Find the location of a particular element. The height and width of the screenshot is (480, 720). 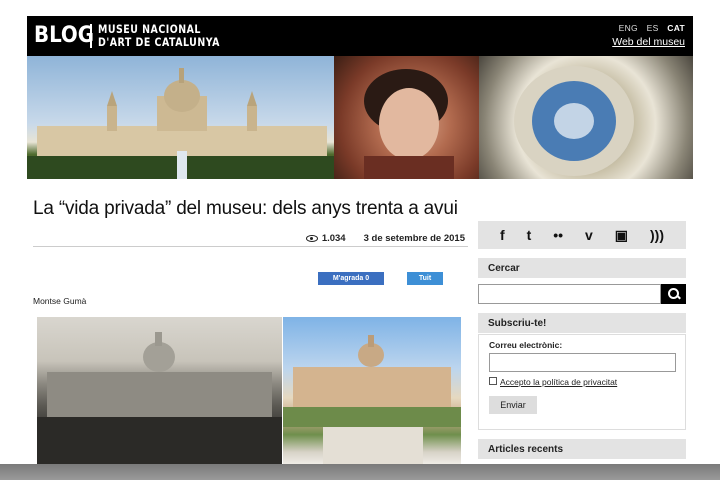

historic-museum-photo is located at coordinates (159, 390).